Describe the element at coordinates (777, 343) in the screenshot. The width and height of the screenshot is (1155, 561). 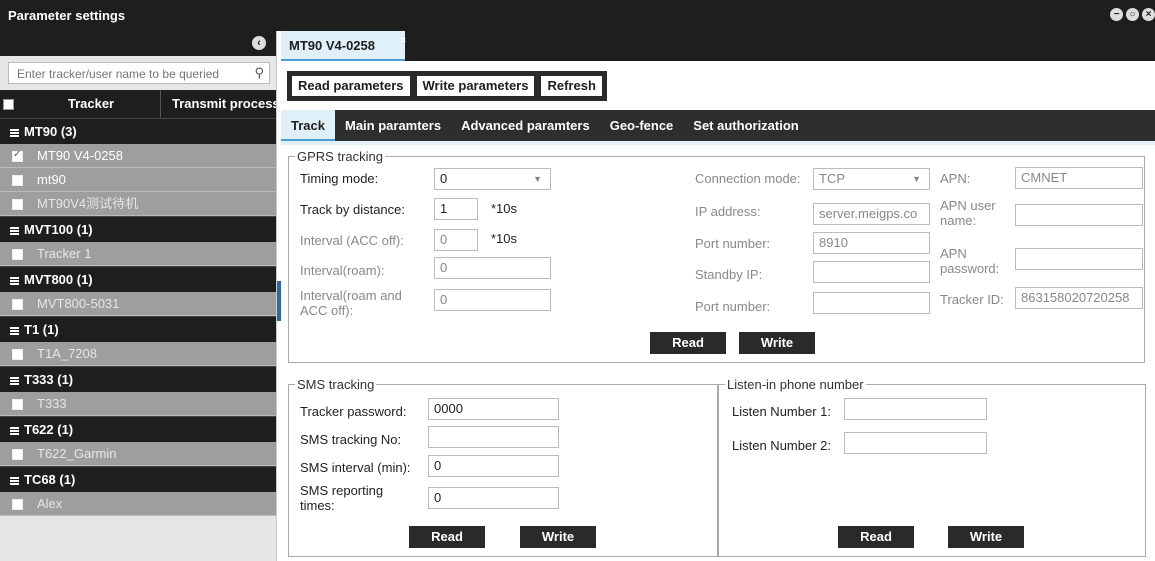
I see `gprs-write-button: Write` at that location.